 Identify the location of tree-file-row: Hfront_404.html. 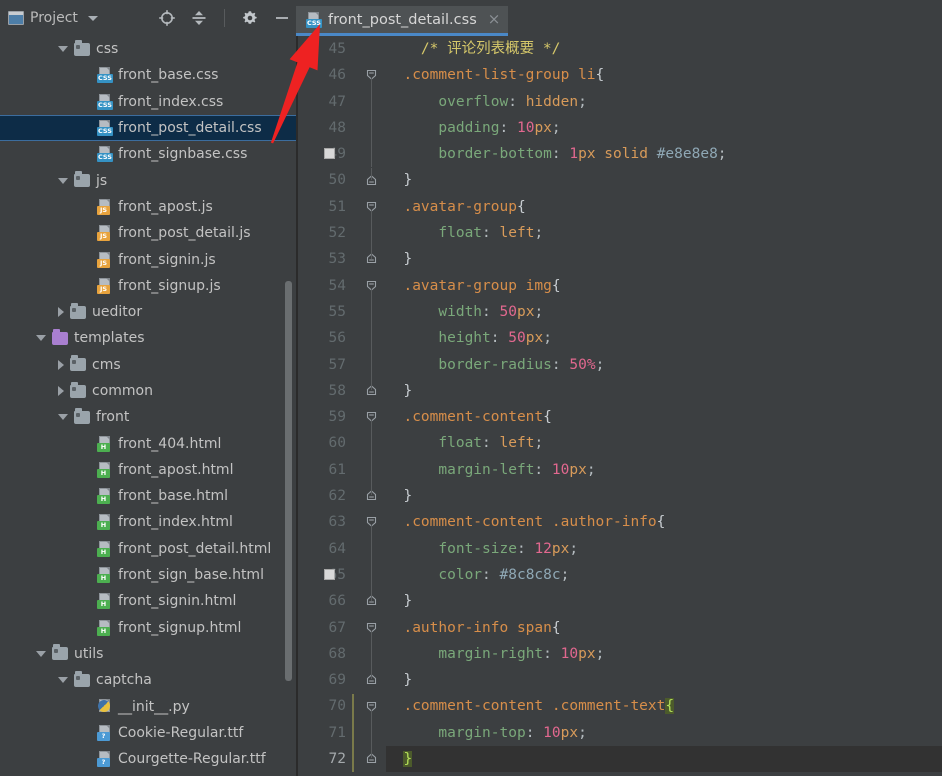
(148, 443).